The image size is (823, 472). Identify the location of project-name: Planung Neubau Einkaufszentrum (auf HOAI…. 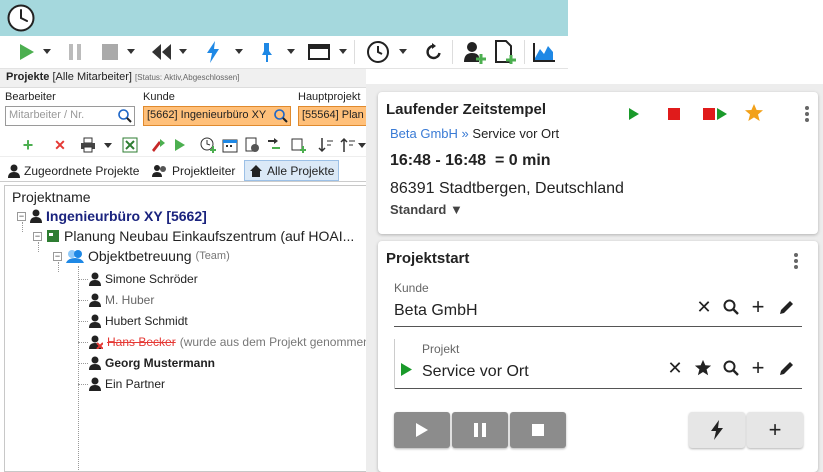
(209, 236).